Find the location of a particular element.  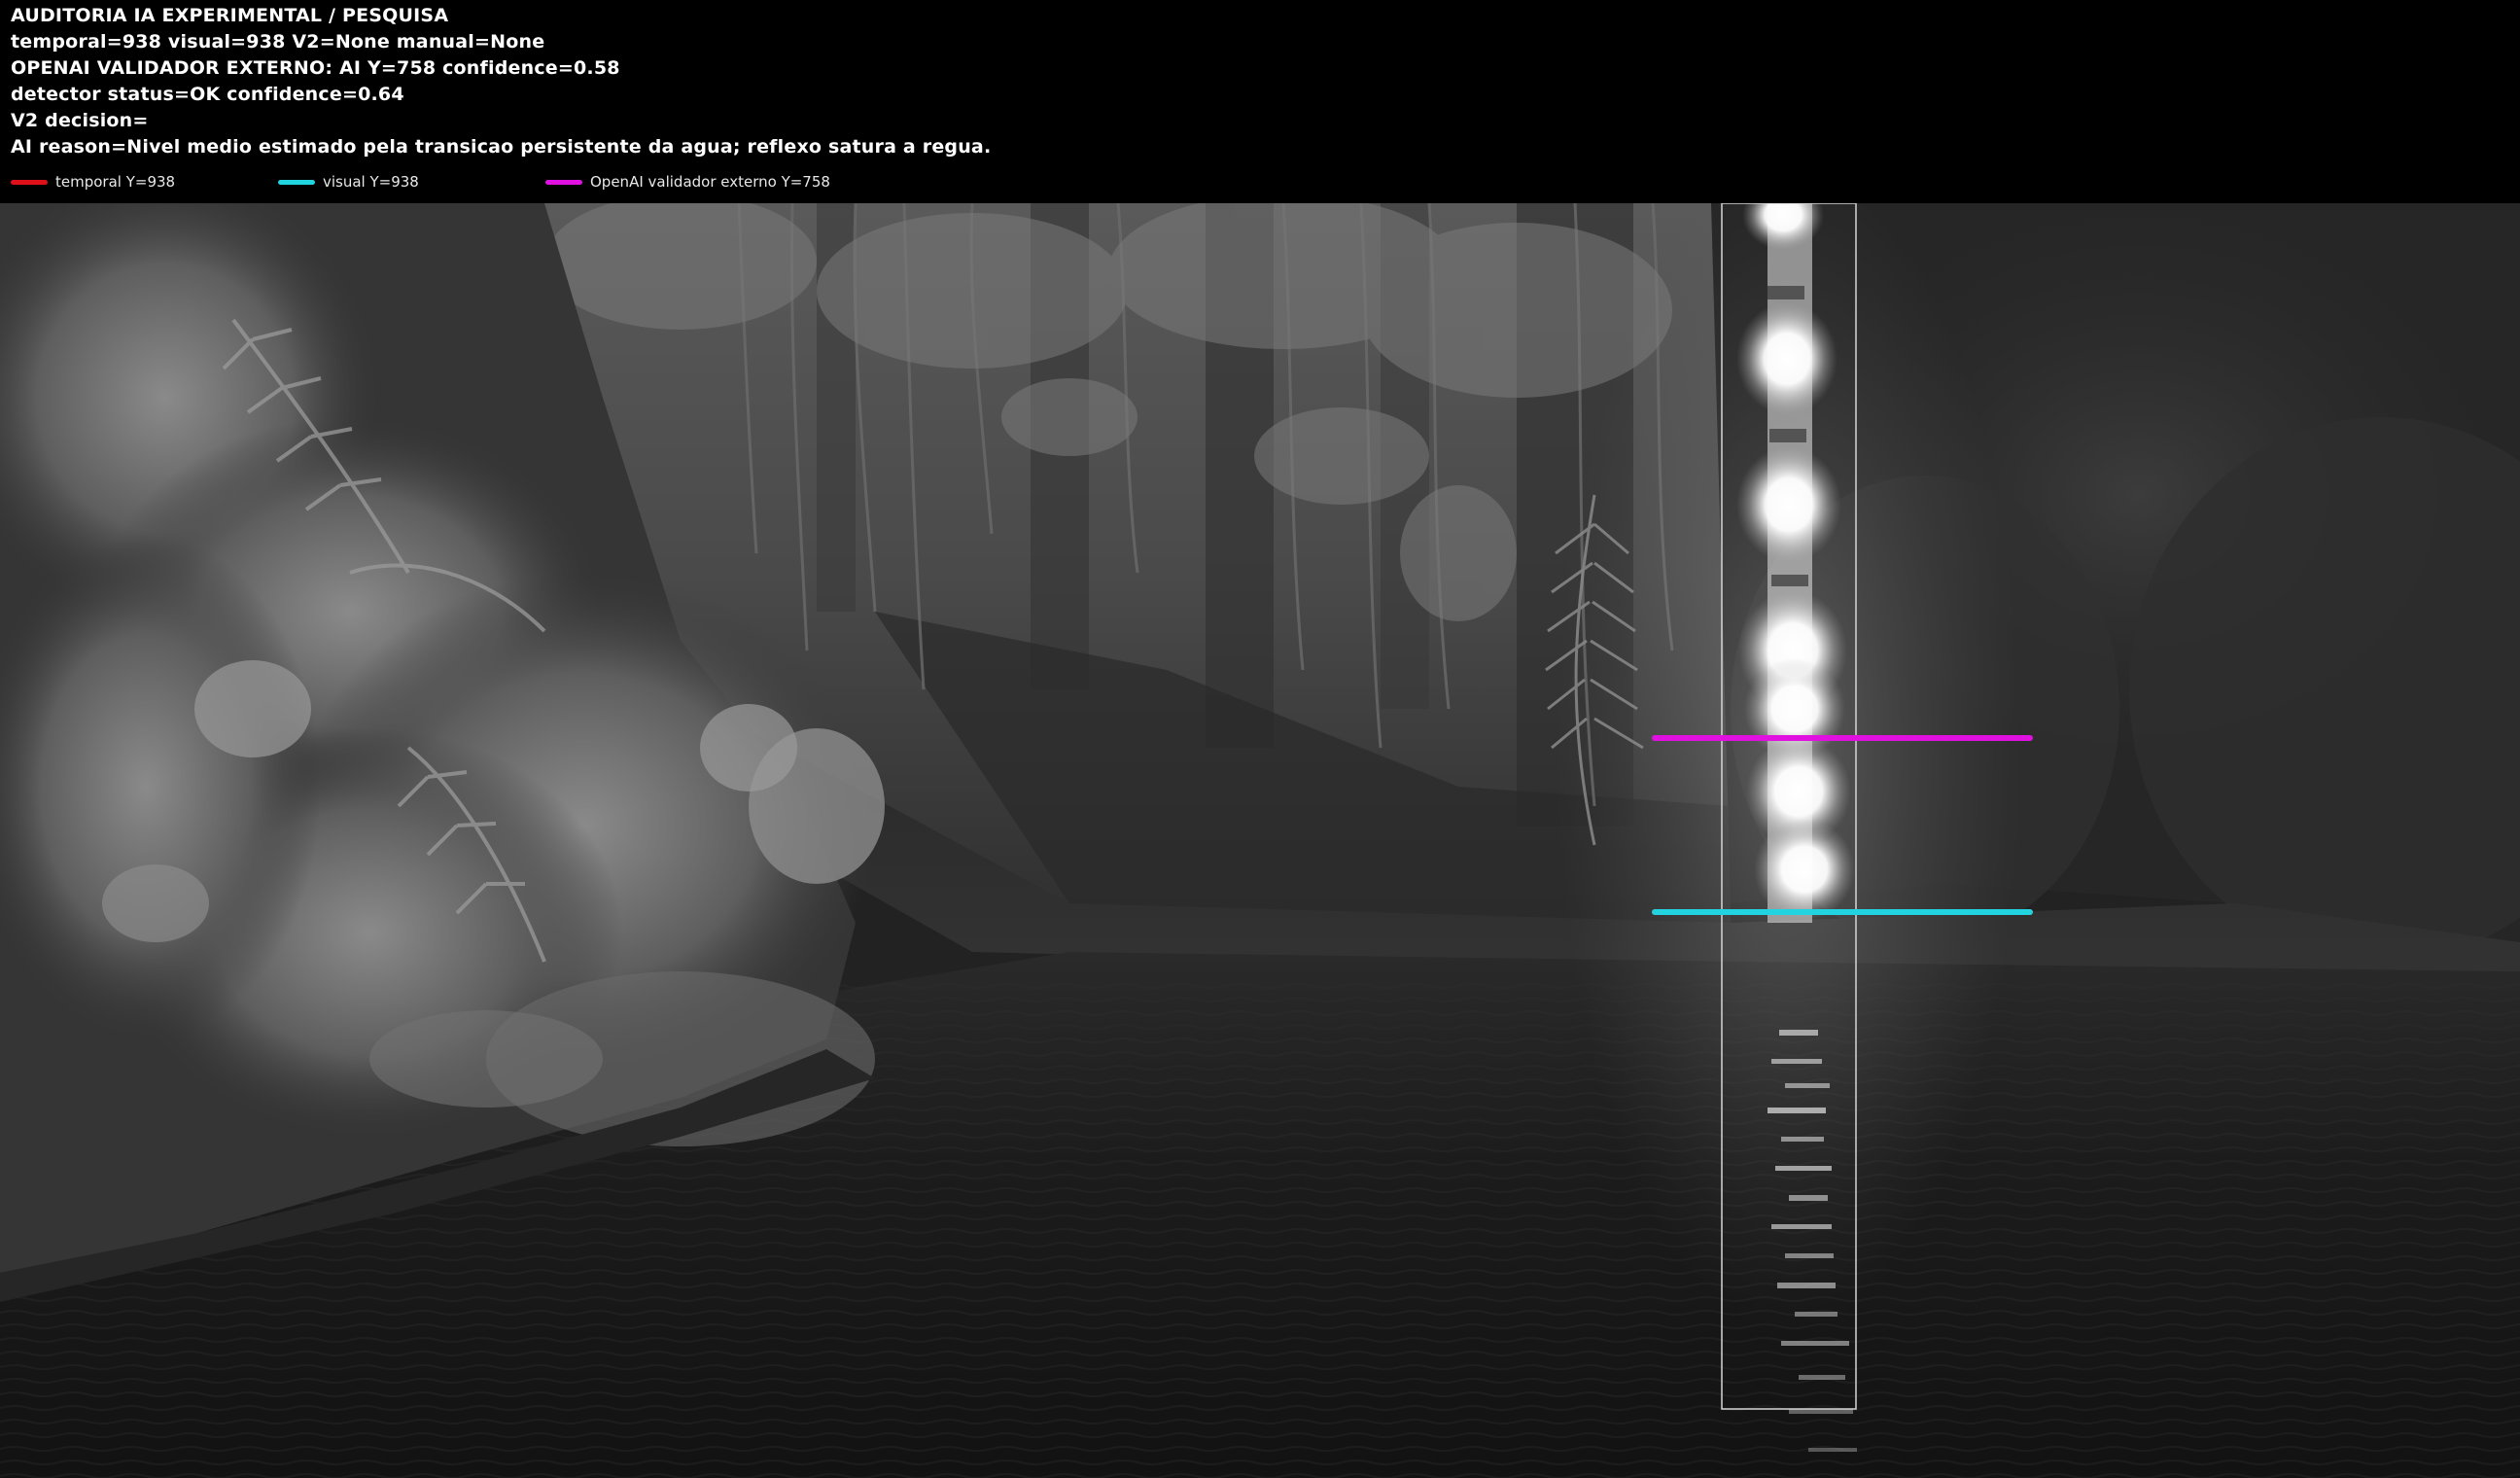

legend-temporal-swatch is located at coordinates (29, 182).